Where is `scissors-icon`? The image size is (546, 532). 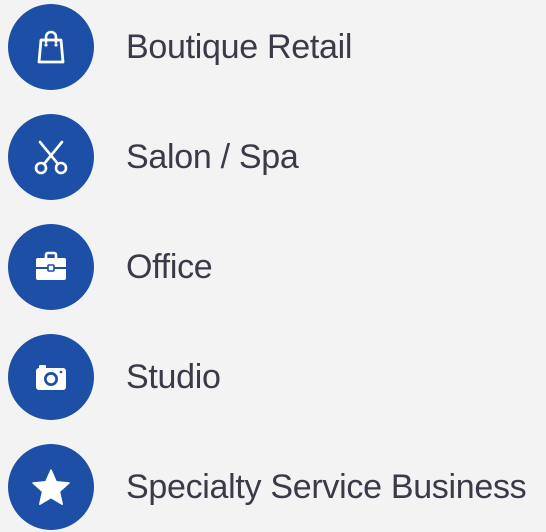 scissors-icon is located at coordinates (51, 157).